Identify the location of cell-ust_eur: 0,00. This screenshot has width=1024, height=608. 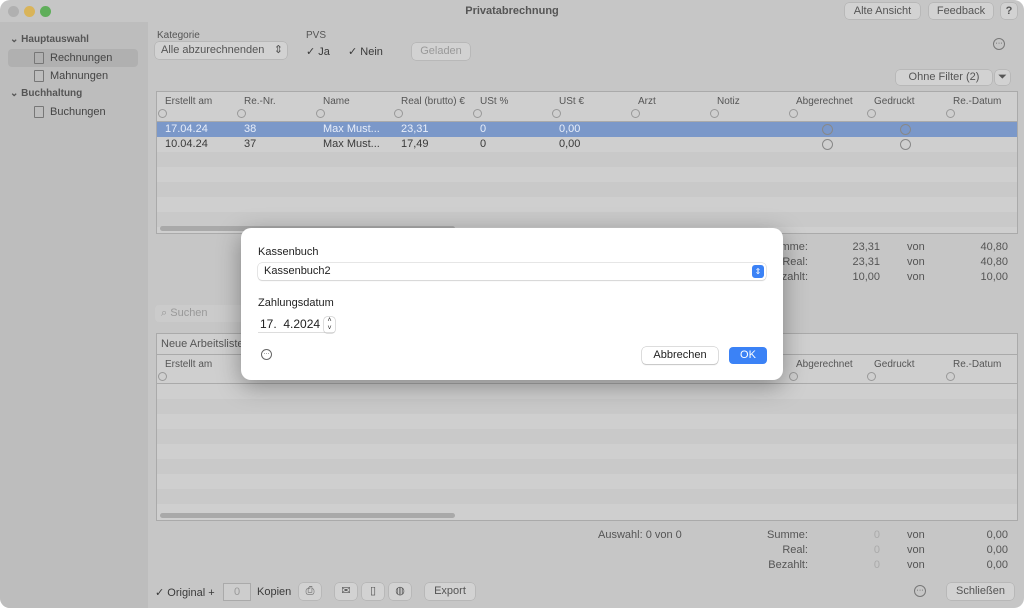
(570, 144).